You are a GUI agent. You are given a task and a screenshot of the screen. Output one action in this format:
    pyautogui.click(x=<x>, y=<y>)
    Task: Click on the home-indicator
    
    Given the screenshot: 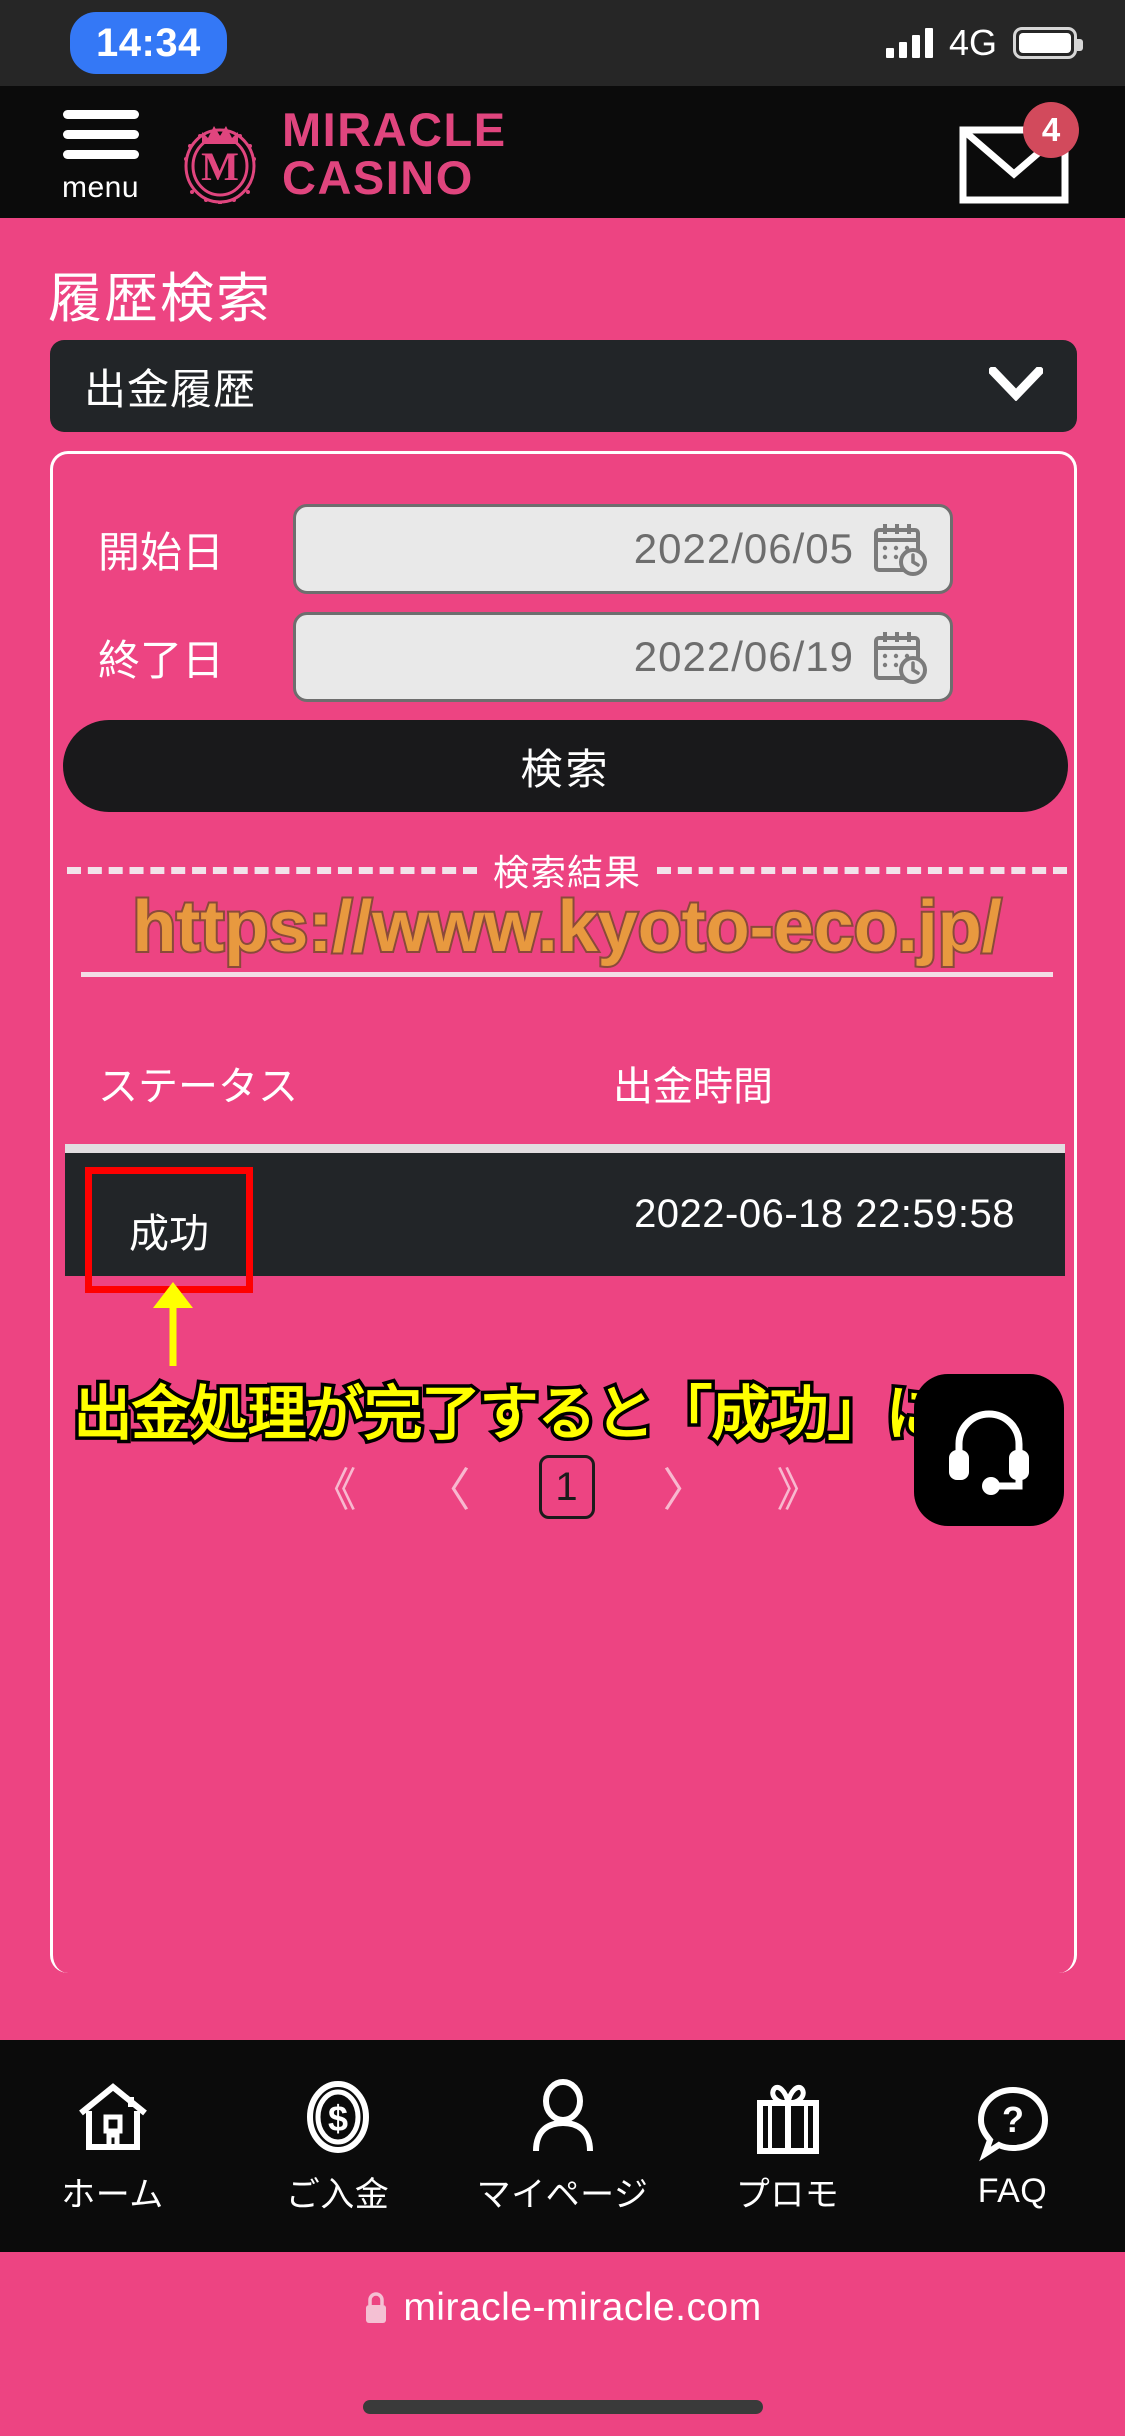 What is the action you would take?
    pyautogui.click(x=562, y=2407)
    